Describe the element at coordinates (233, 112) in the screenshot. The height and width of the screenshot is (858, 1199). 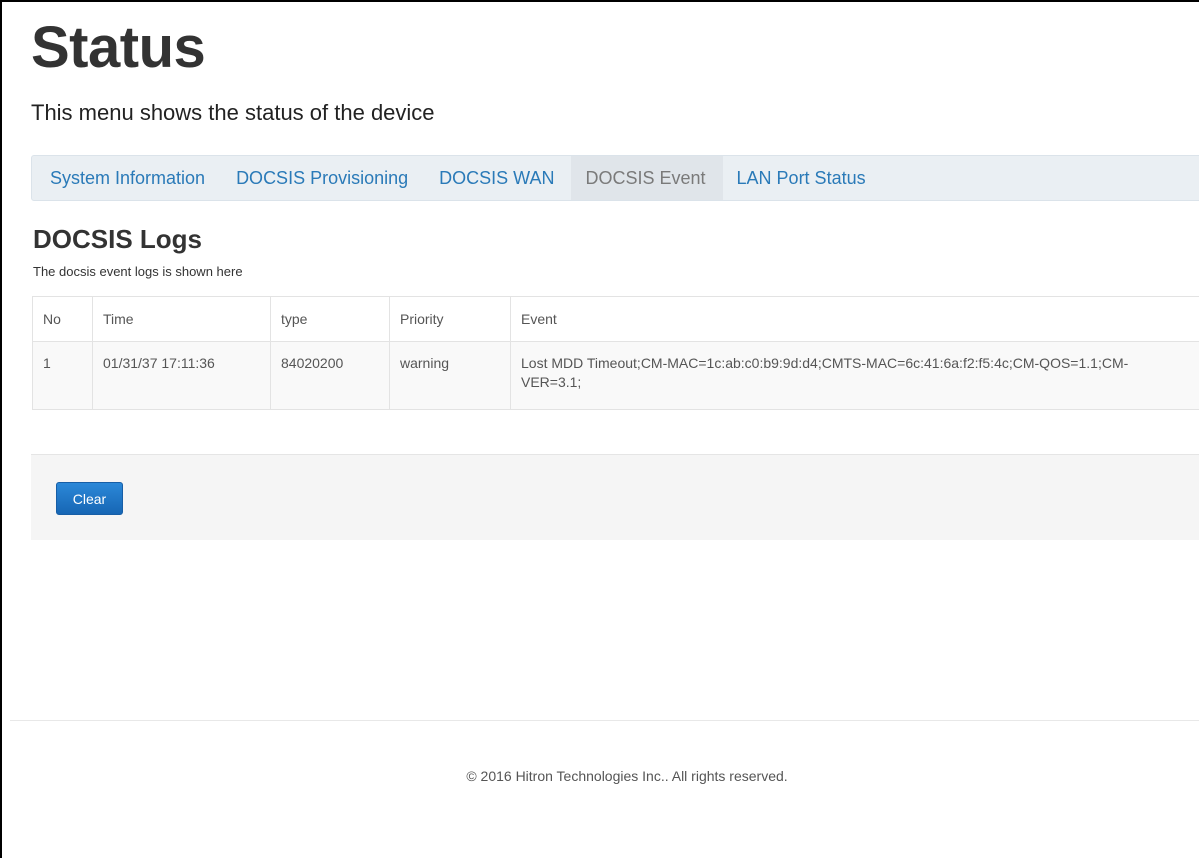
I see `page-subtitle: This menu shows the status of the device` at that location.